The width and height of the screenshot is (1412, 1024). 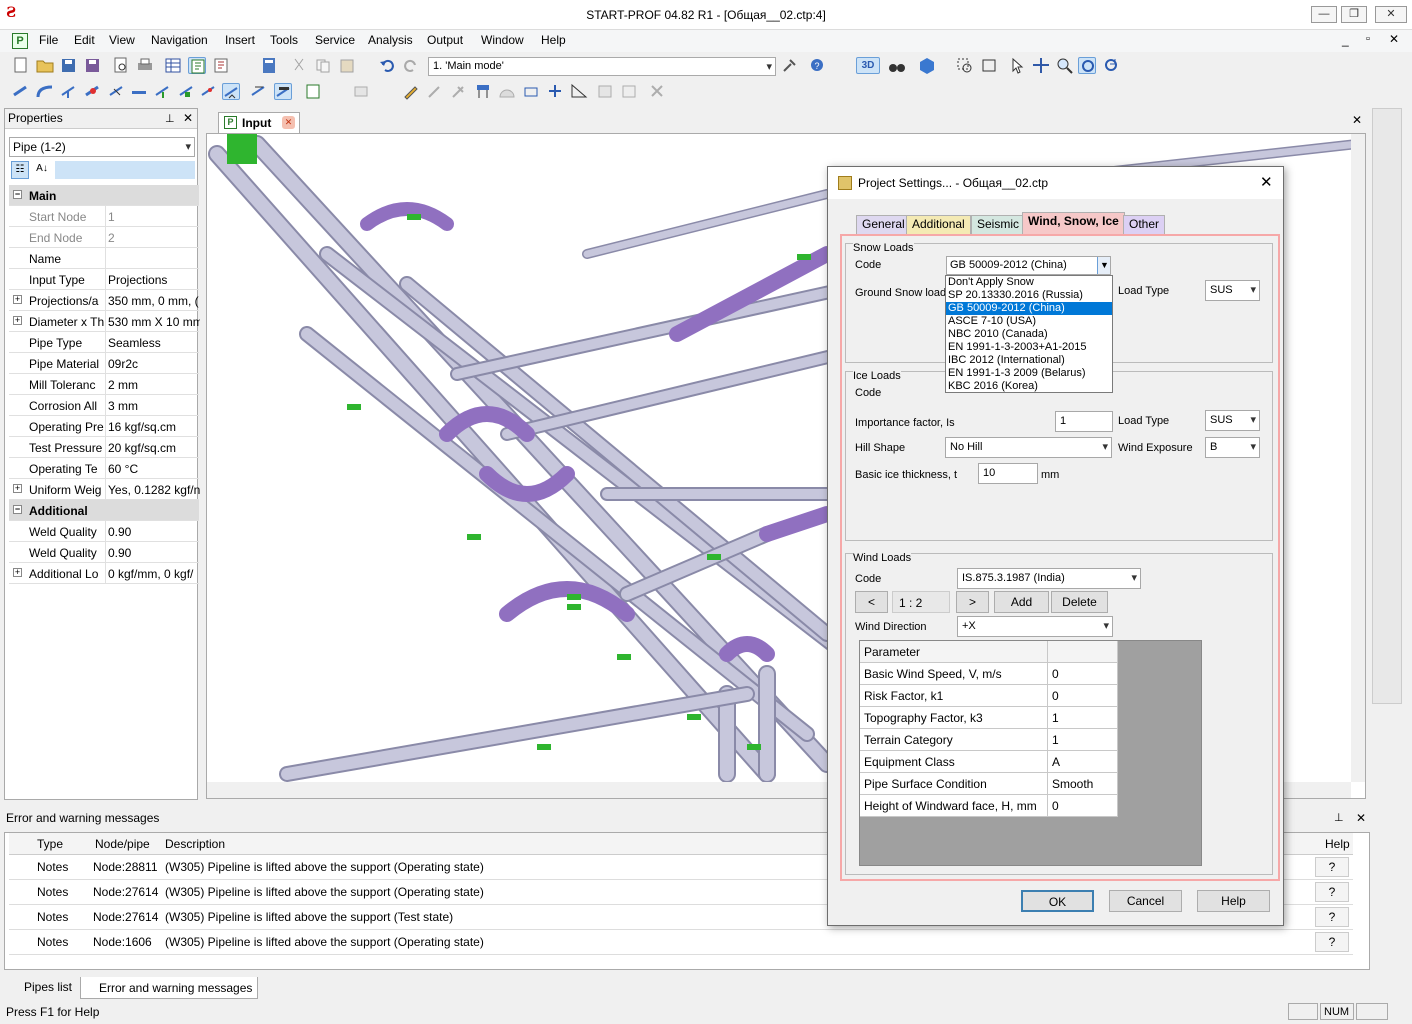 I want to click on property-category: − Main, so click(x=104, y=195).